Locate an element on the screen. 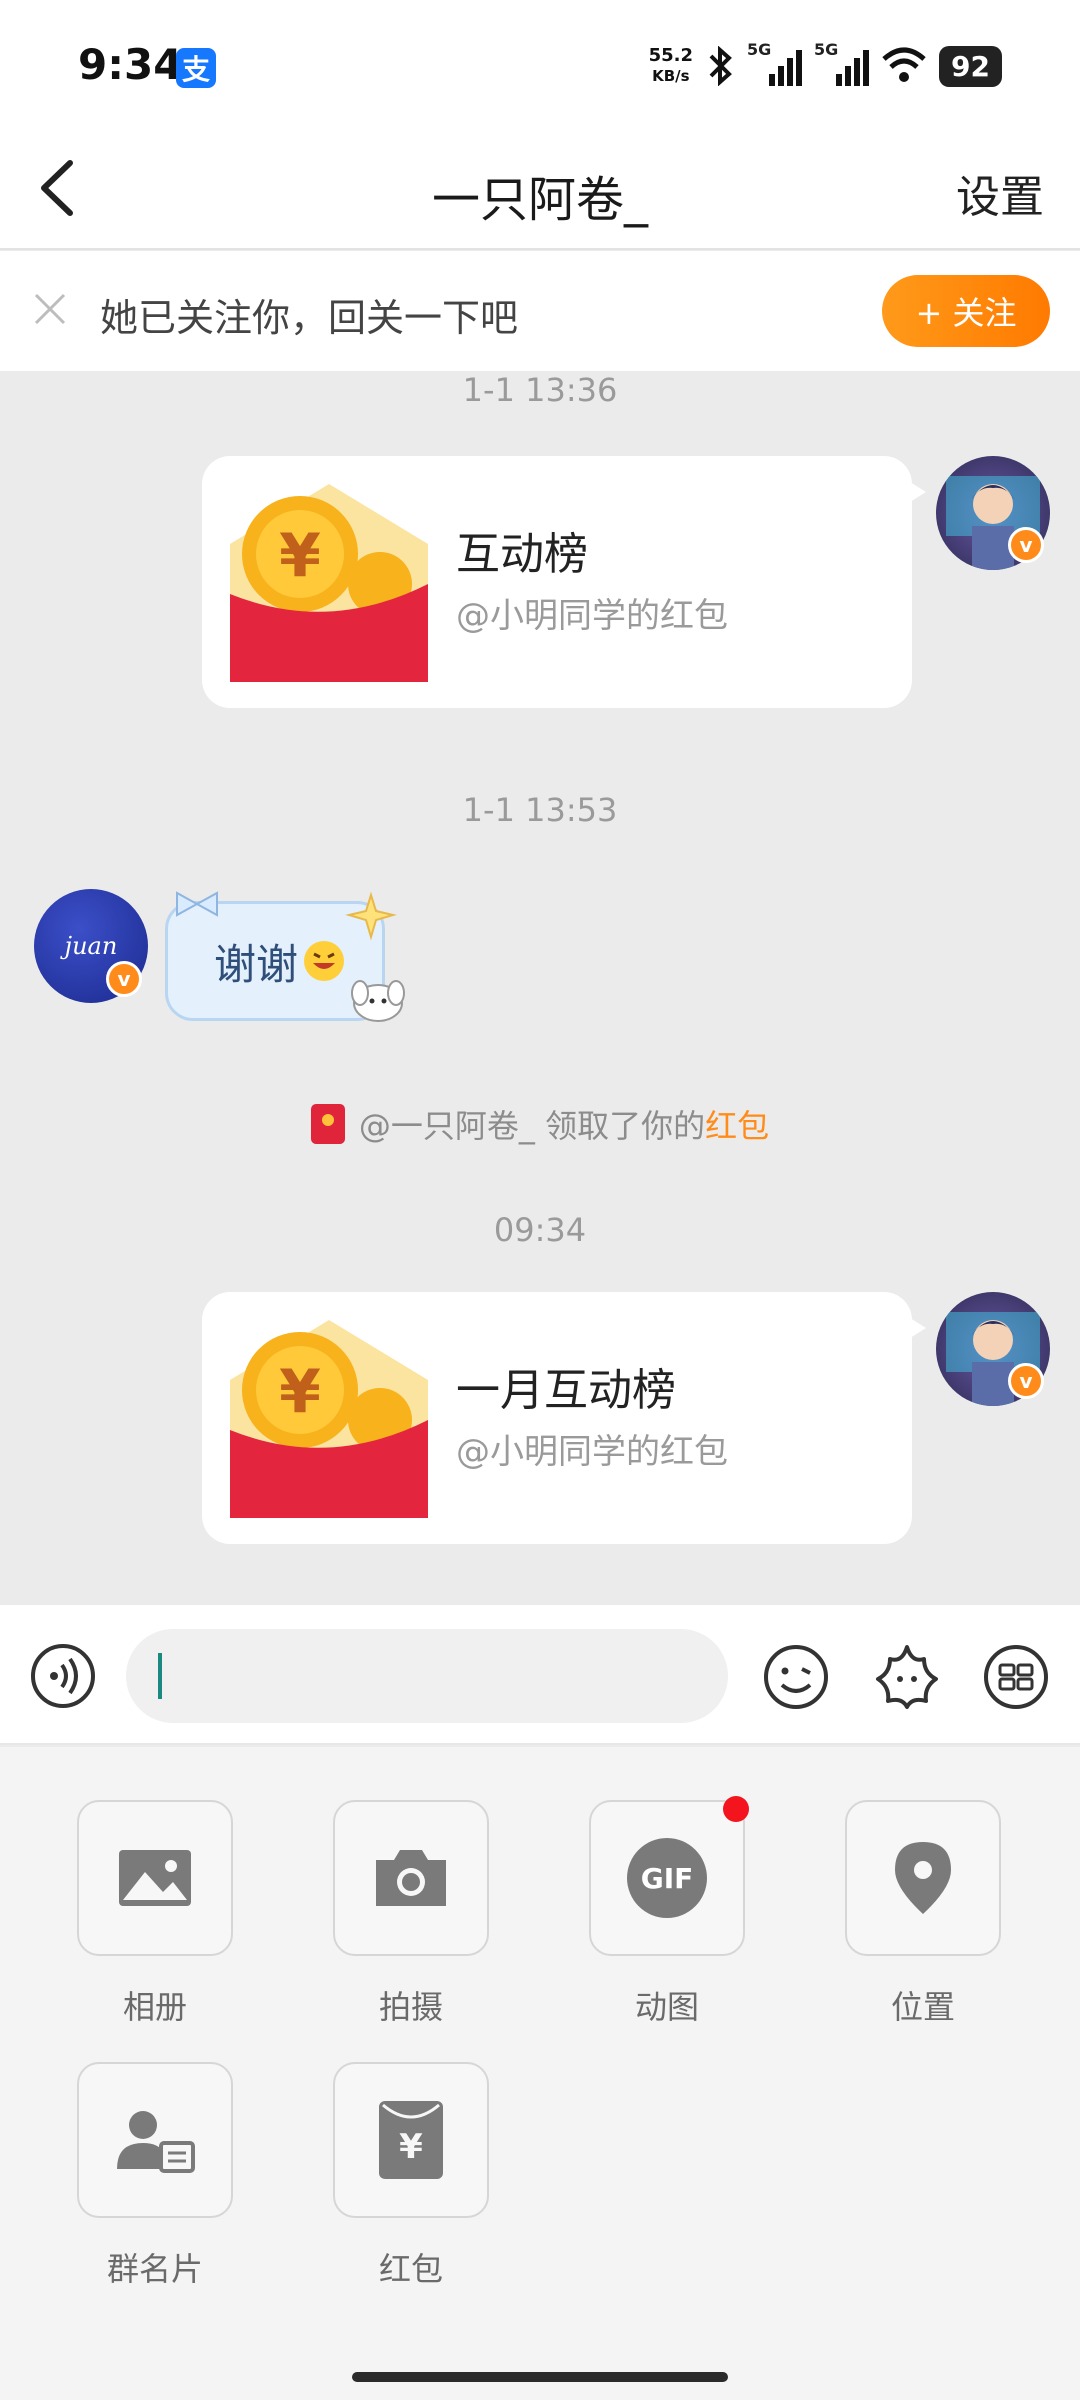  tool-gif: GIF 动图 is located at coordinates (668, 1912).